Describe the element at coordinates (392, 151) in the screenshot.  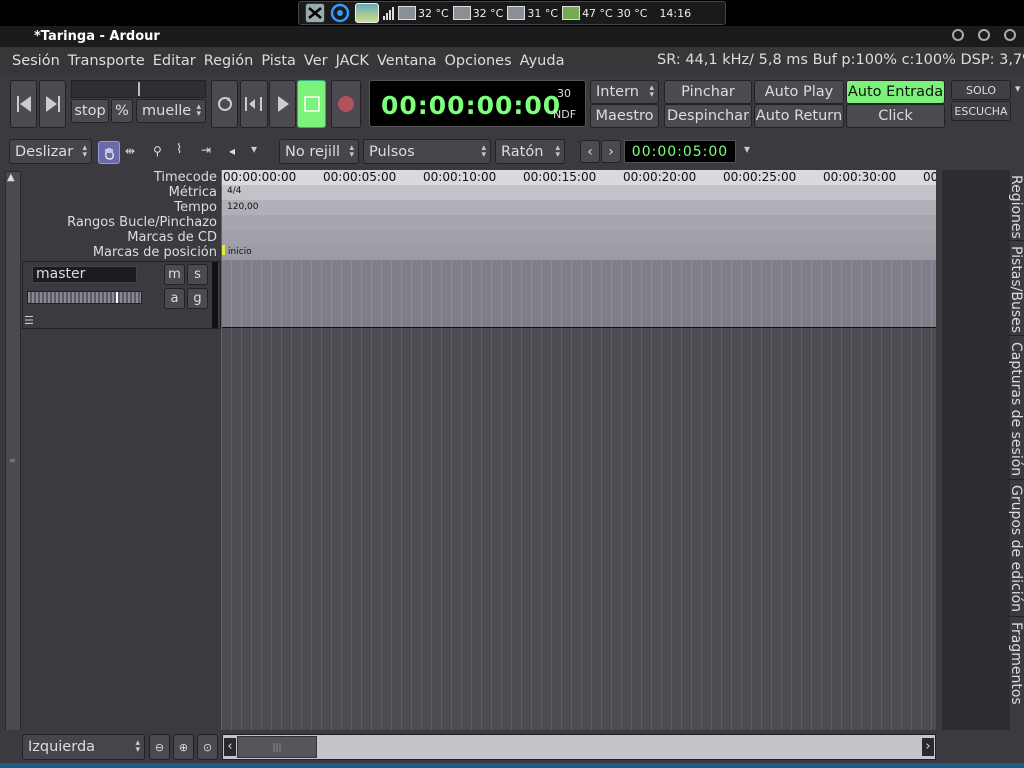
I see `grid-unit-value: Pulsos` at that location.